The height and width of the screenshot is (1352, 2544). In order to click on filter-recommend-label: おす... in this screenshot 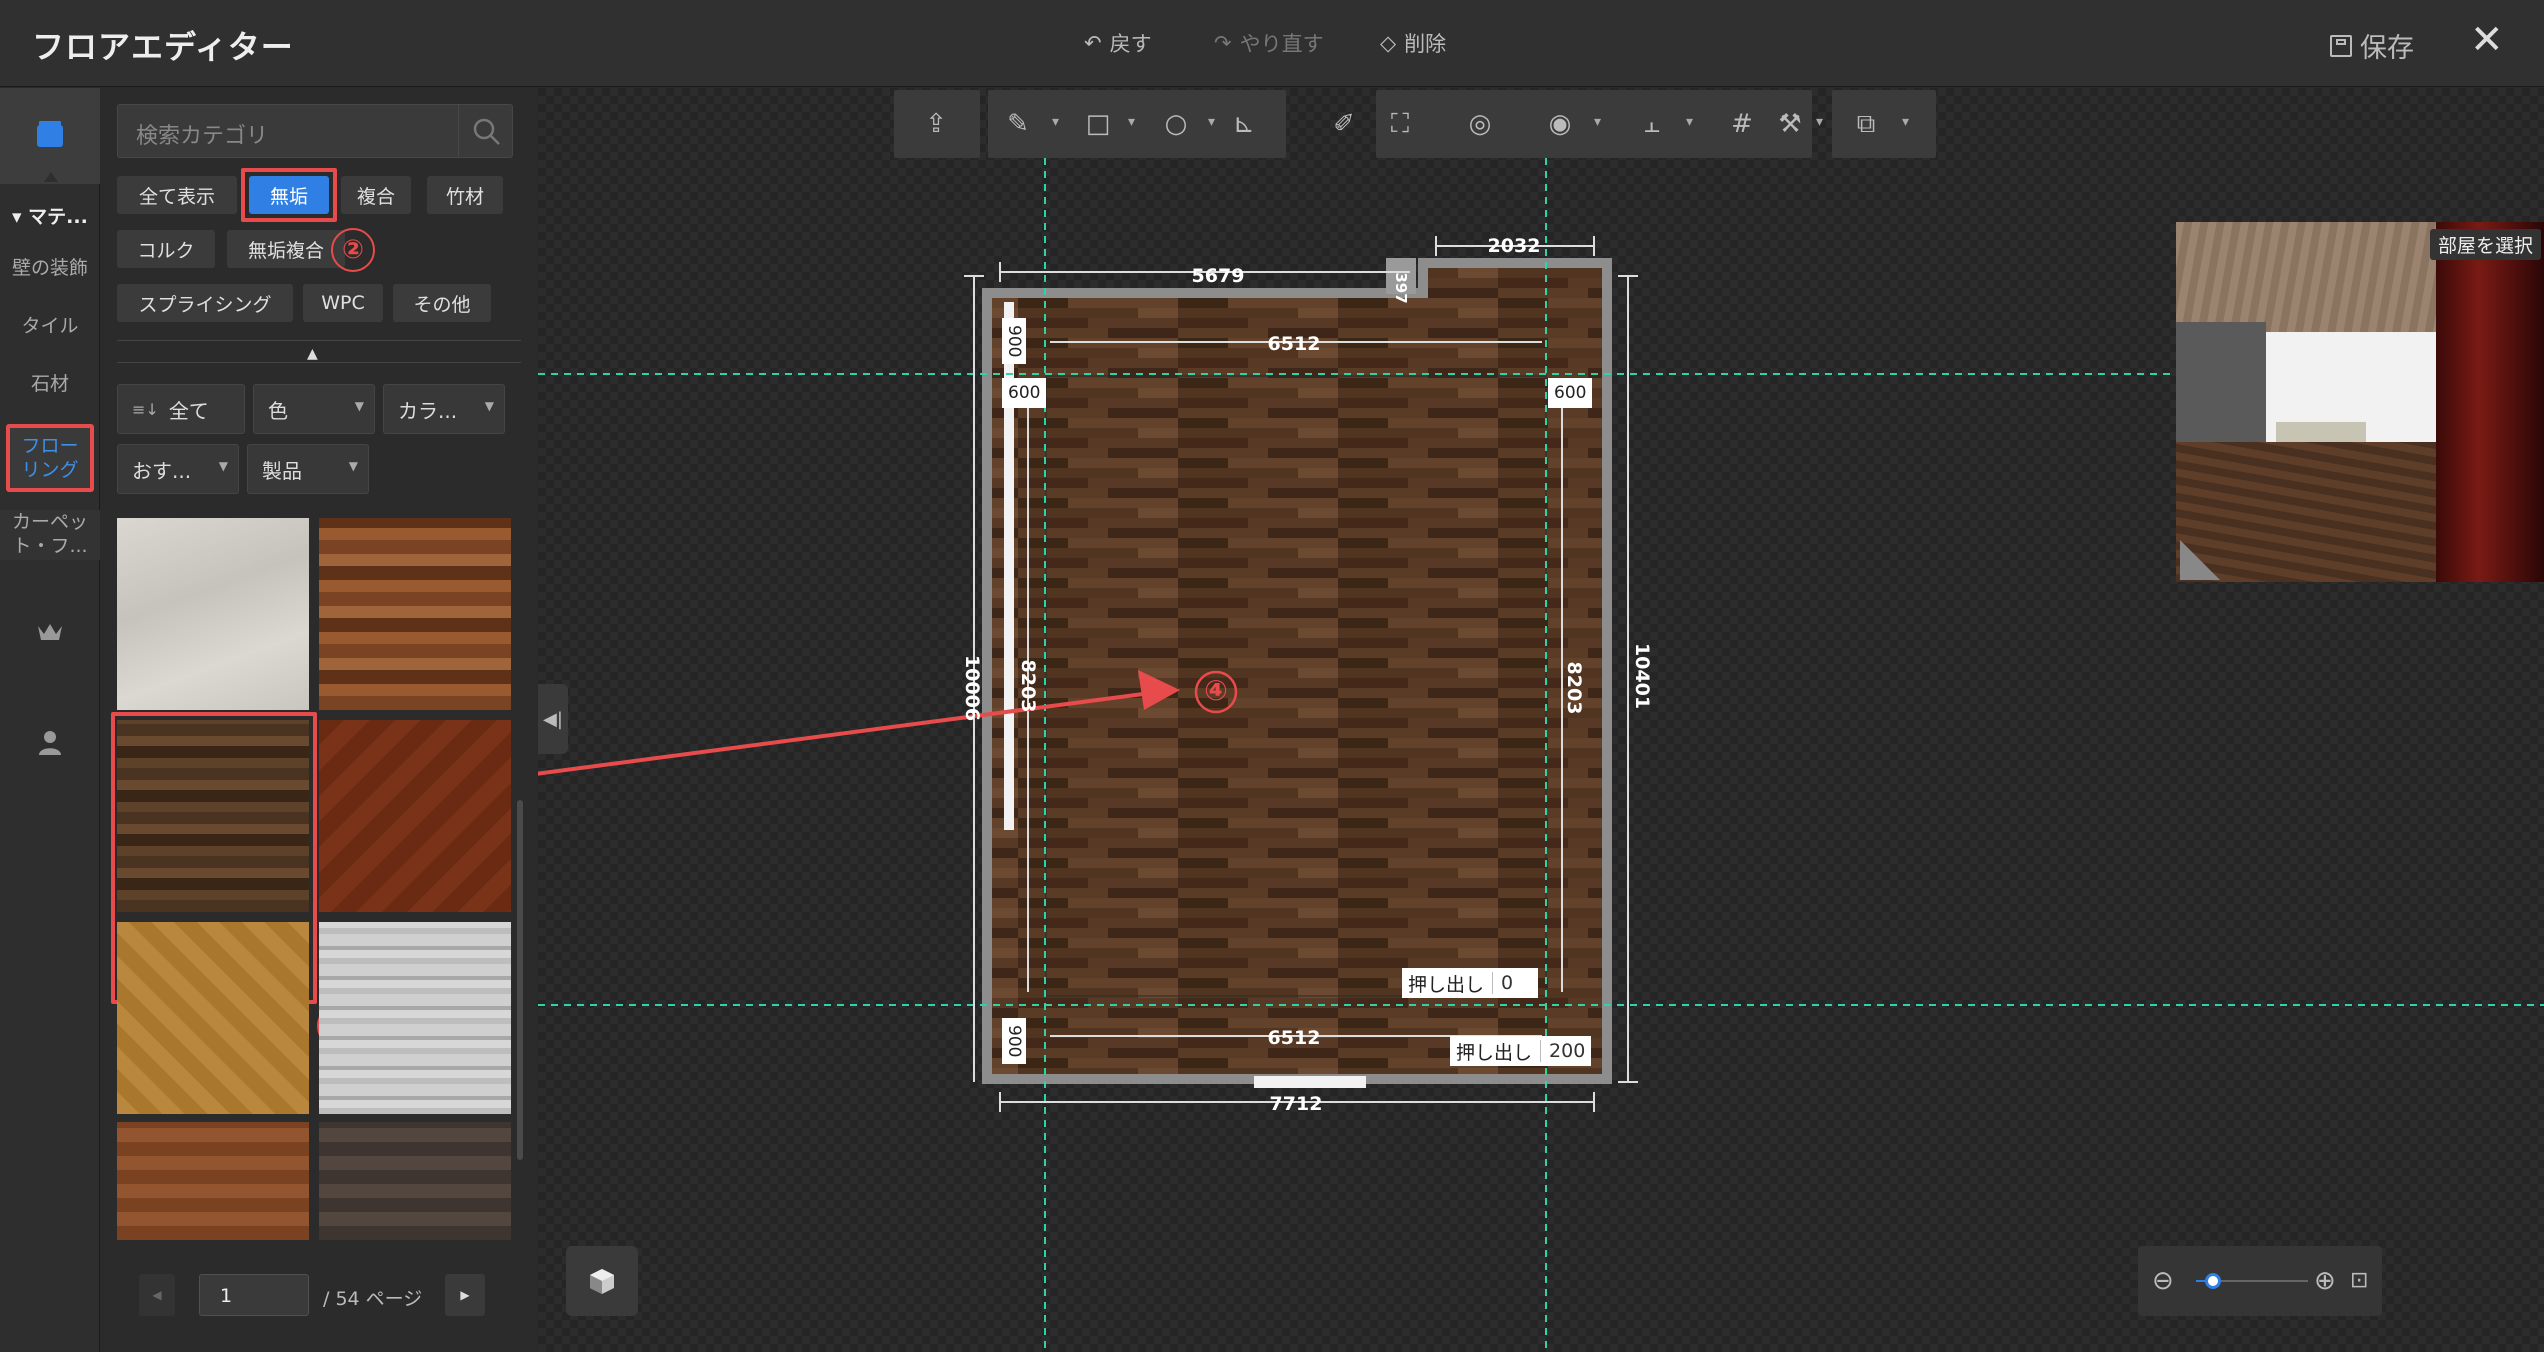, I will do `click(162, 470)`.